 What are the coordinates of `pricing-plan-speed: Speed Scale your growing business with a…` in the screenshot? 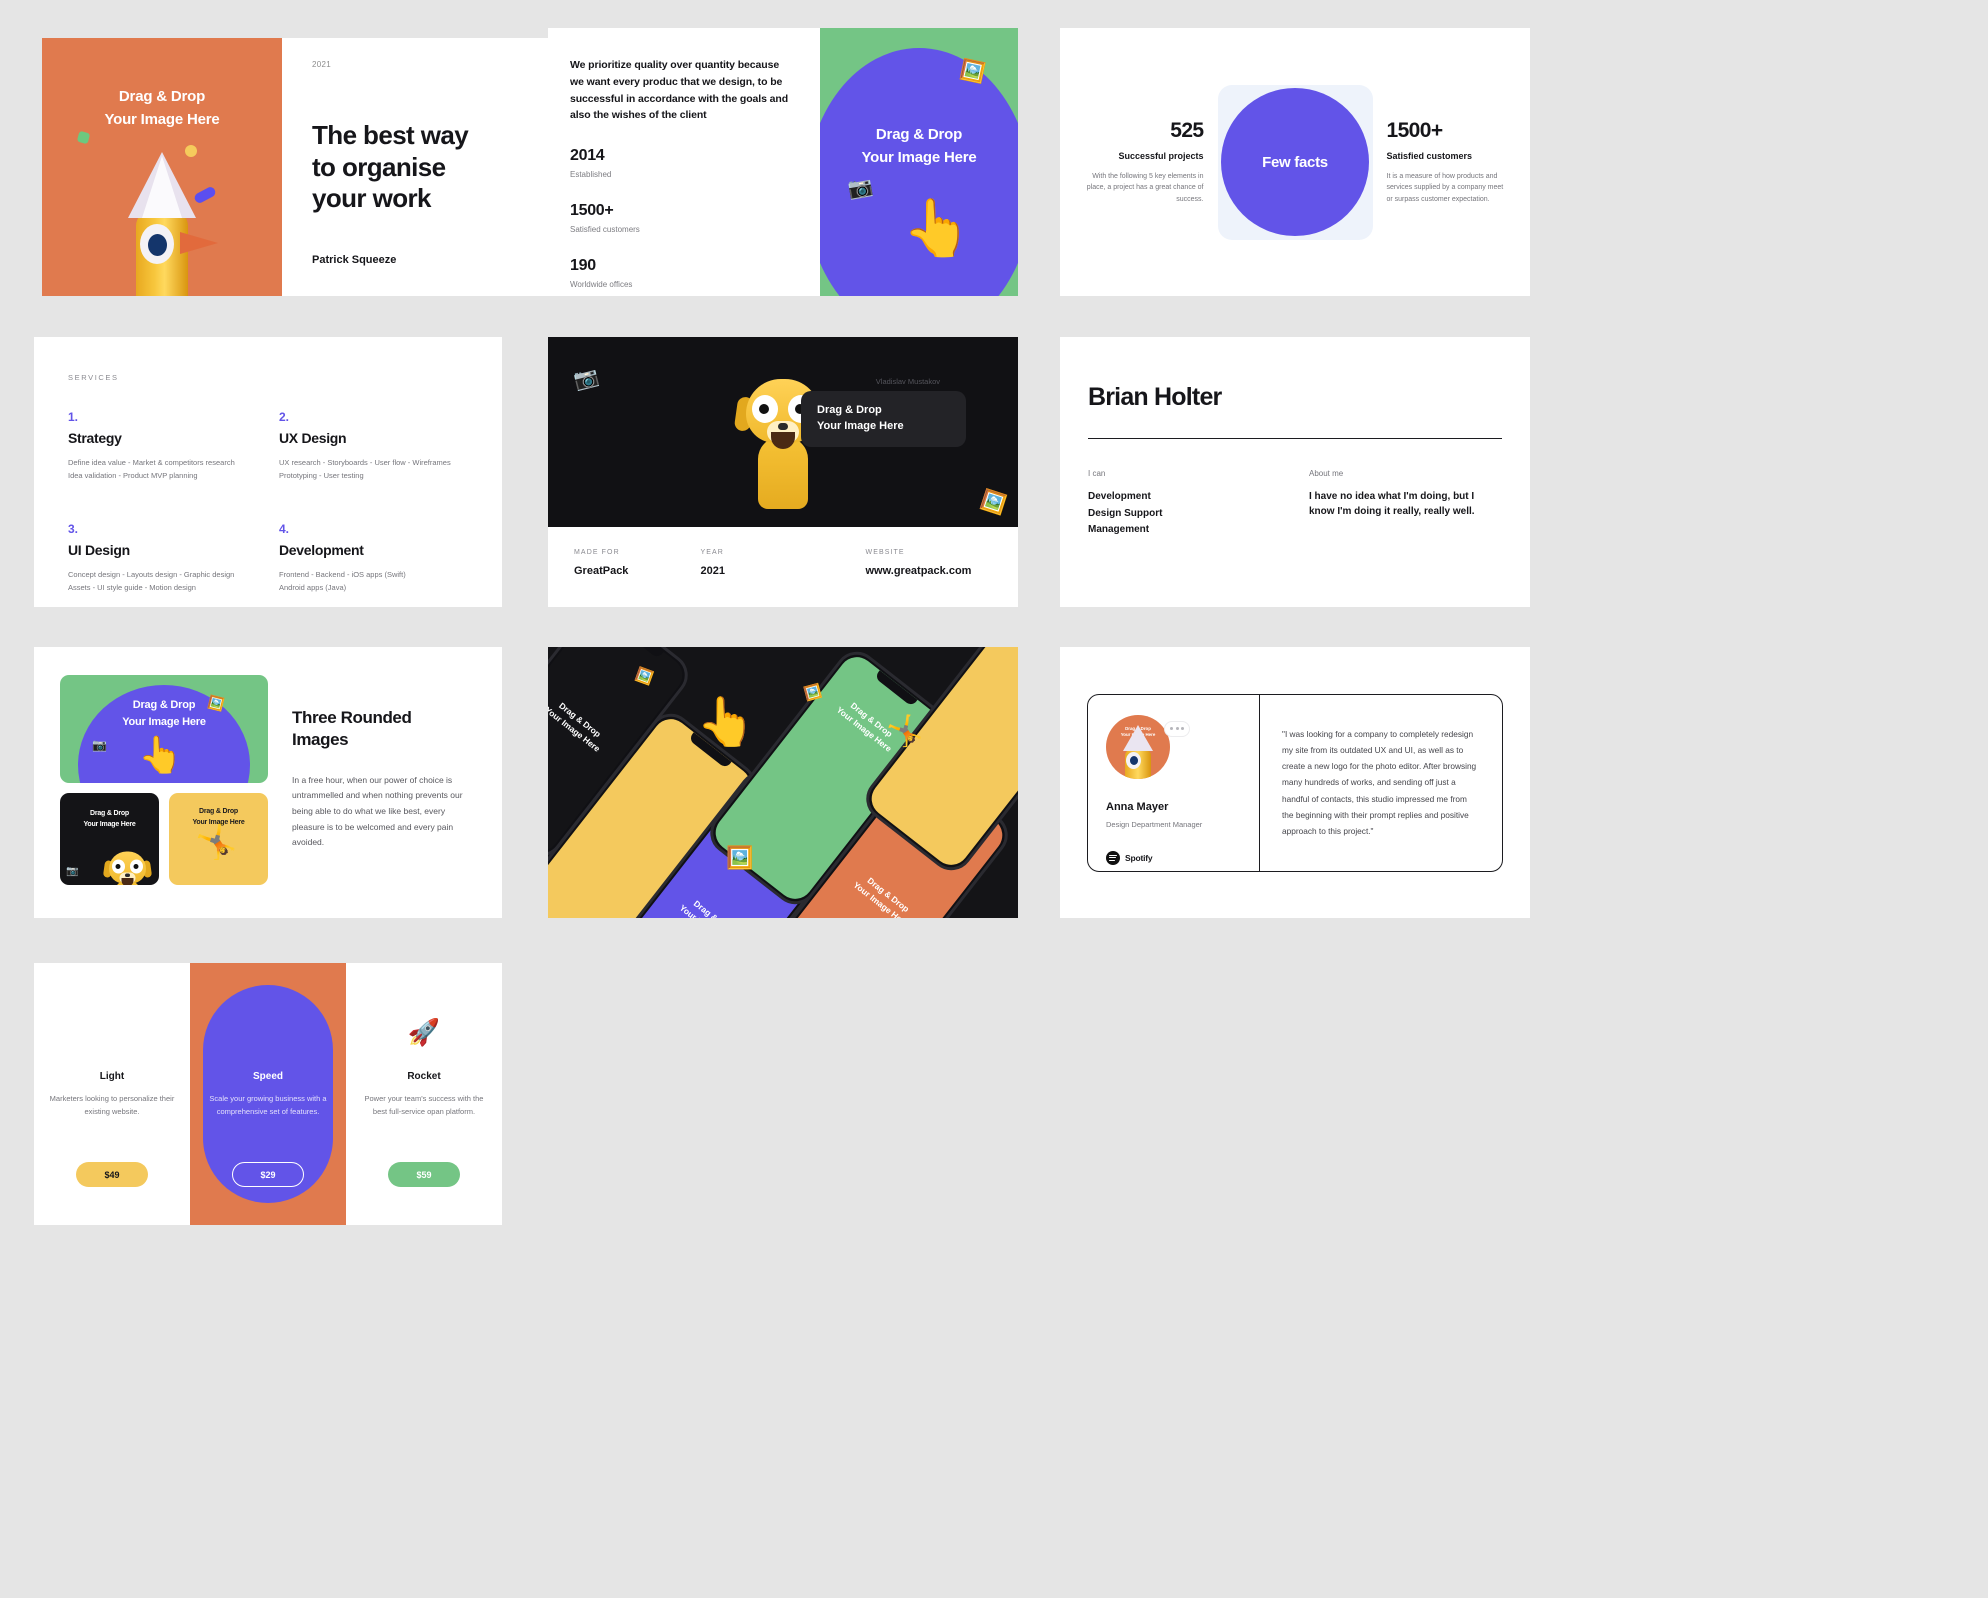 It's located at (268, 1094).